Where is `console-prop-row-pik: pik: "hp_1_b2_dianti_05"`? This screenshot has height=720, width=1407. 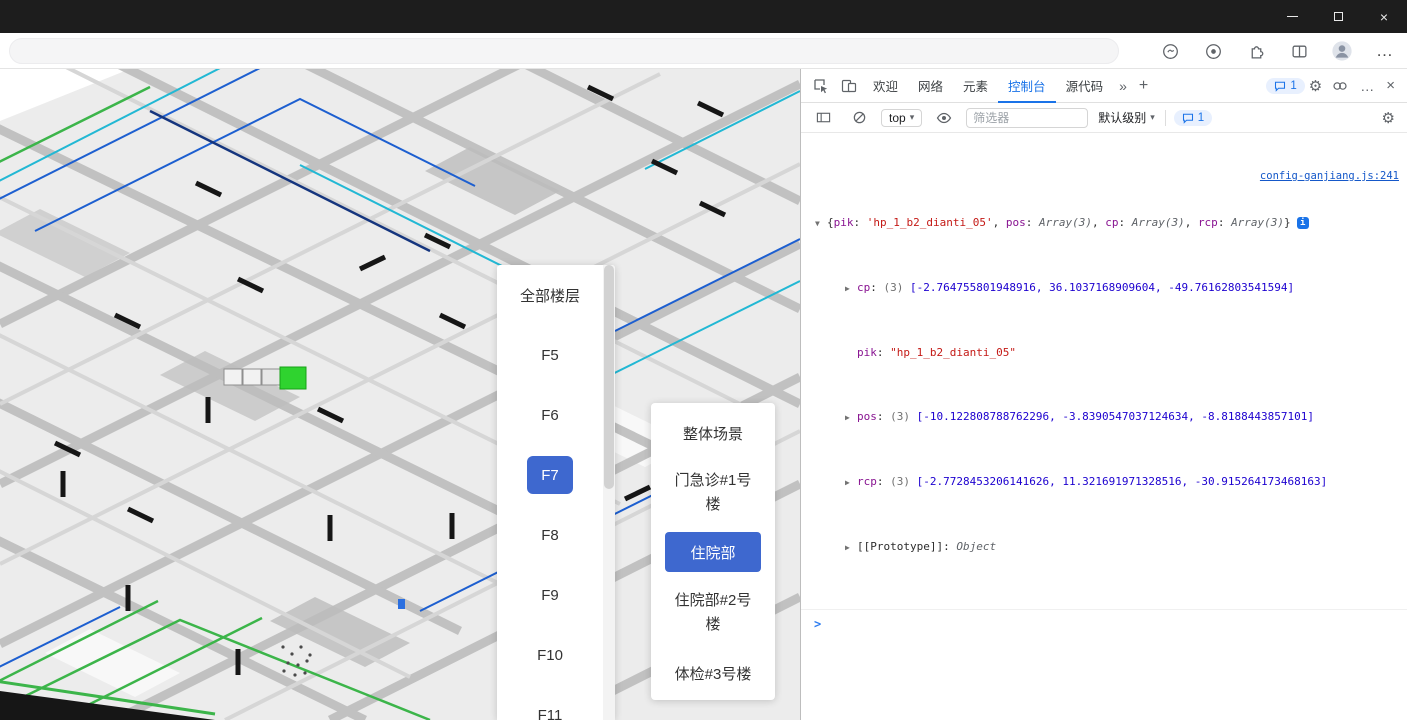
console-prop-row-pik: pik: "hp_1_b2_dianti_05" is located at coordinates (1107, 361).